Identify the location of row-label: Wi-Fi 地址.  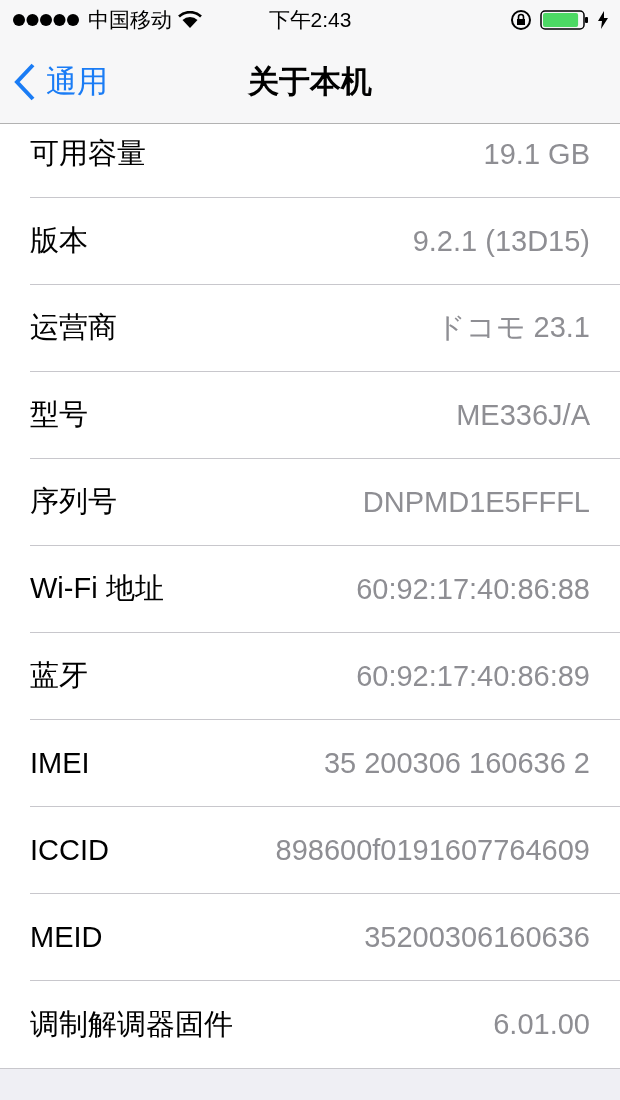
(97, 588).